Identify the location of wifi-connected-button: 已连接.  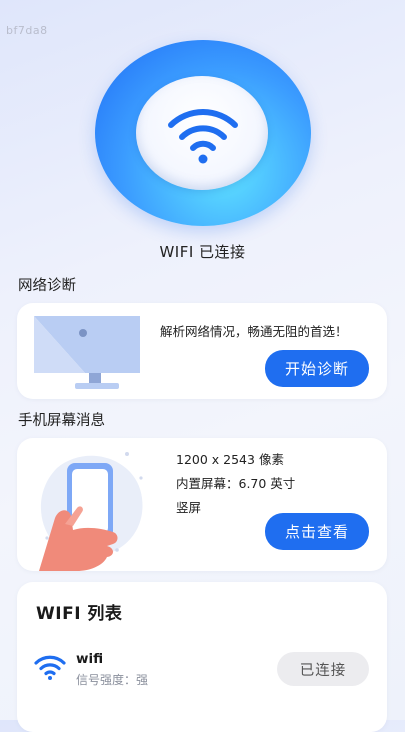
(323, 669).